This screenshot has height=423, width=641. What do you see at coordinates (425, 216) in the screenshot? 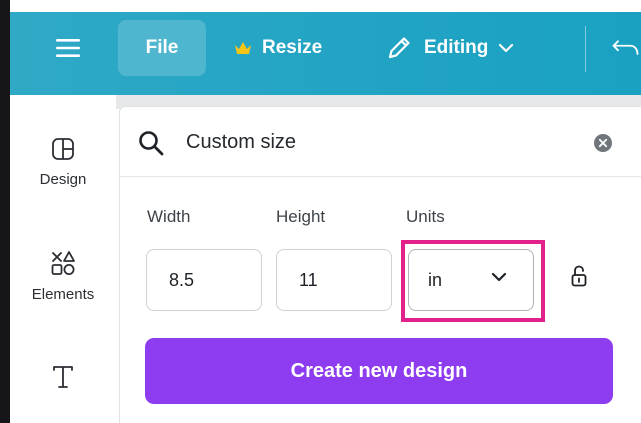
I see `units-label: Units` at bounding box center [425, 216].